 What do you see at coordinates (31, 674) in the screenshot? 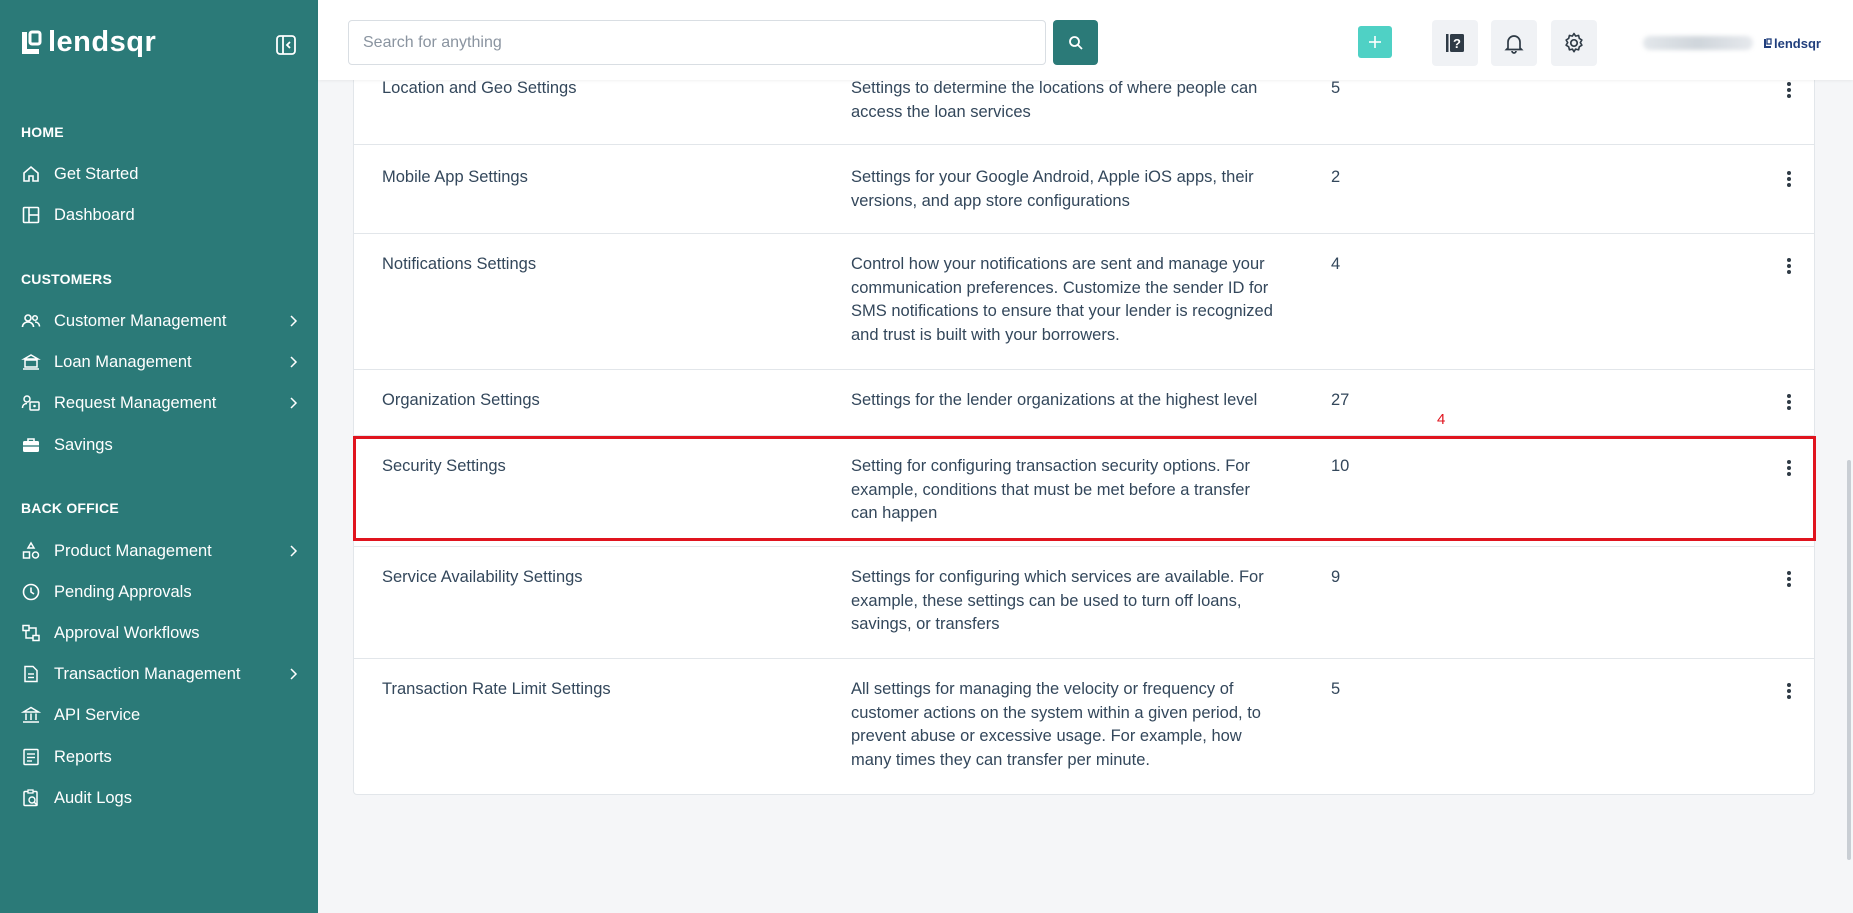
I see `transaction-icon` at bounding box center [31, 674].